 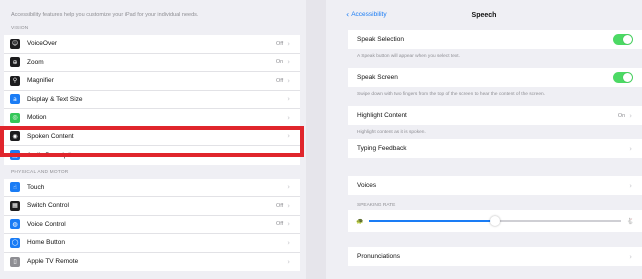 I want to click on typing-feedback-label: Typing Feedback, so click(x=382, y=148).